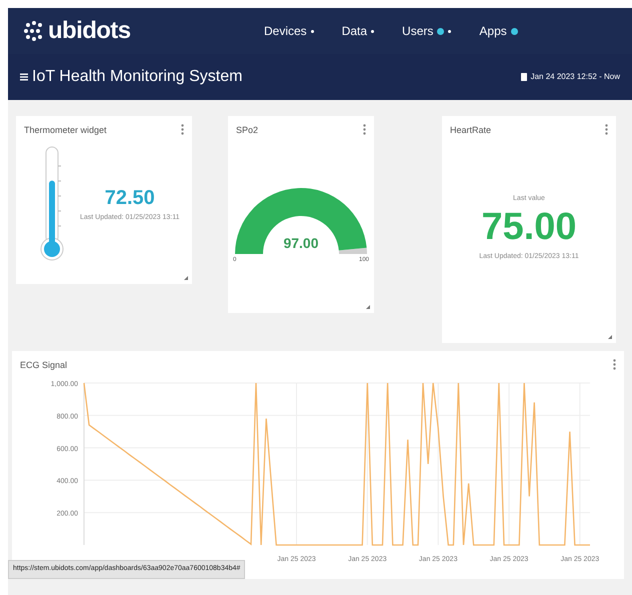 This screenshot has height=595, width=632. Describe the element at coordinates (289, 31) in the screenshot. I see `nav-link: Devices` at that location.